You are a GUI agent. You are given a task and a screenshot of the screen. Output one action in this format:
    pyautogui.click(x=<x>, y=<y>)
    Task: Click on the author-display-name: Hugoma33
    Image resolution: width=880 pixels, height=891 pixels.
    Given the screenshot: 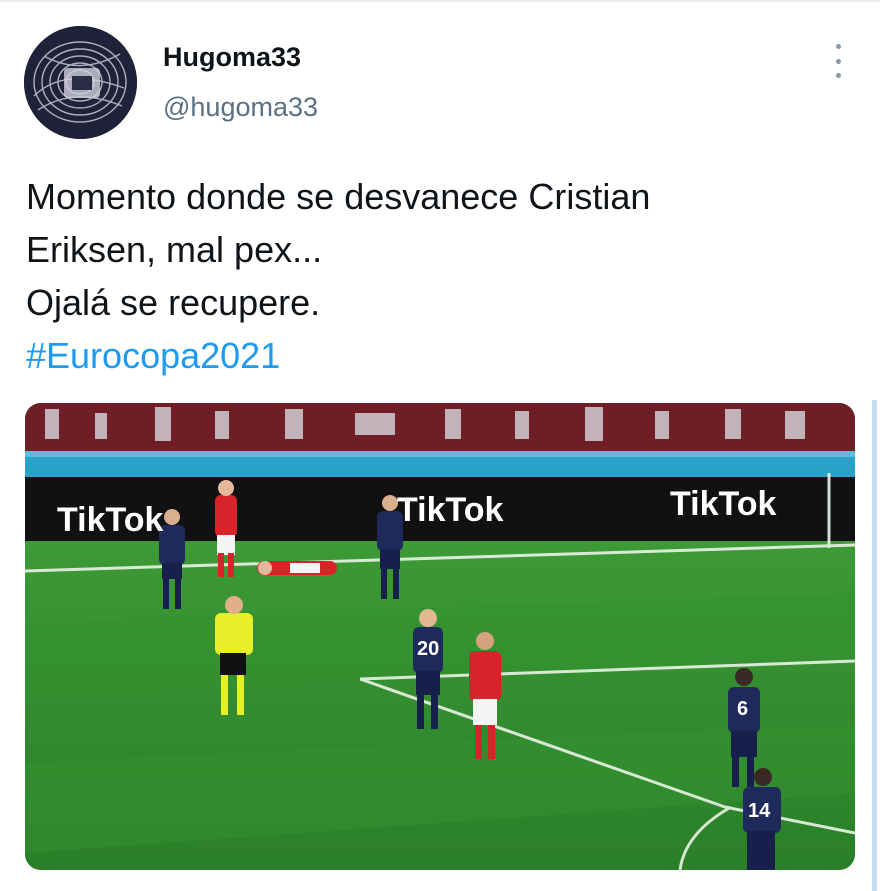 What is the action you would take?
    pyautogui.click(x=232, y=57)
    